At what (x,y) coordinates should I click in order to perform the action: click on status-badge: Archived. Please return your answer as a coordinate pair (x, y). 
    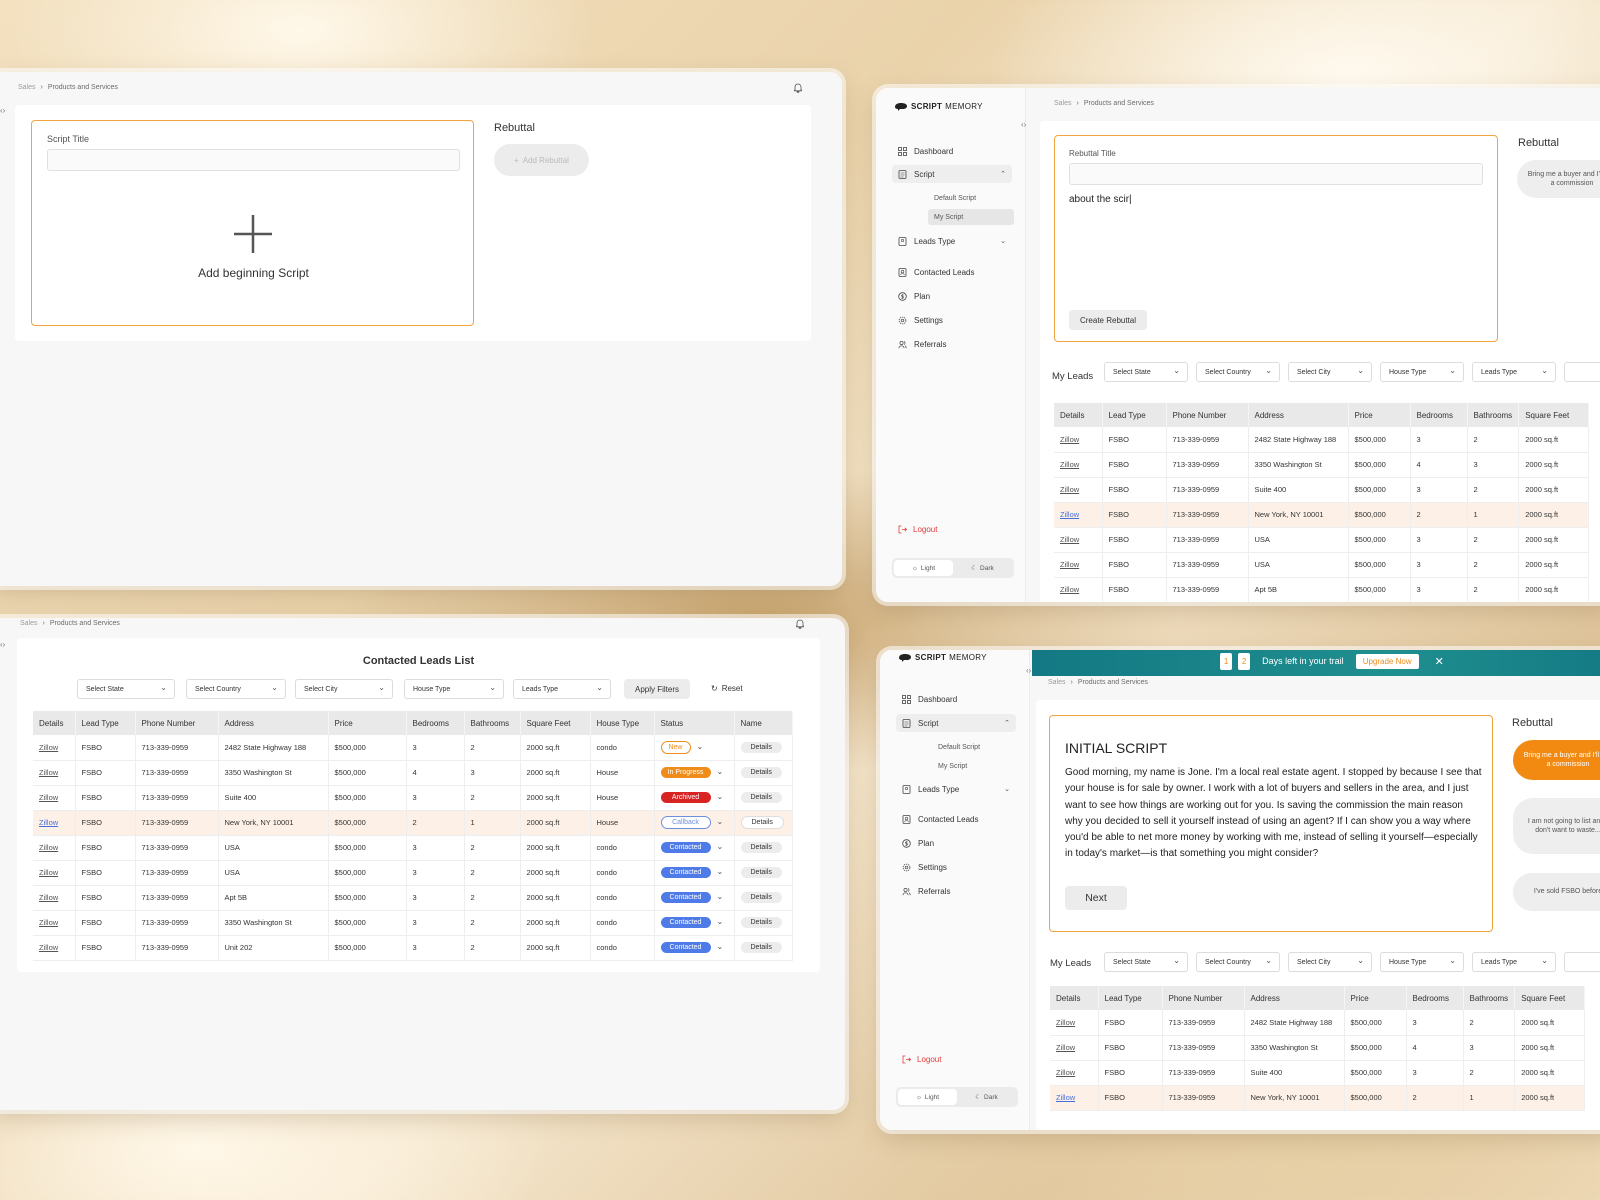
    Looking at the image, I should click on (685, 797).